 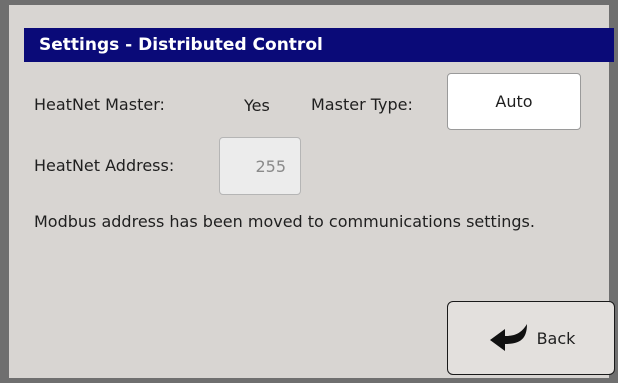 What do you see at coordinates (531, 338) in the screenshot?
I see `back-button: Back` at bounding box center [531, 338].